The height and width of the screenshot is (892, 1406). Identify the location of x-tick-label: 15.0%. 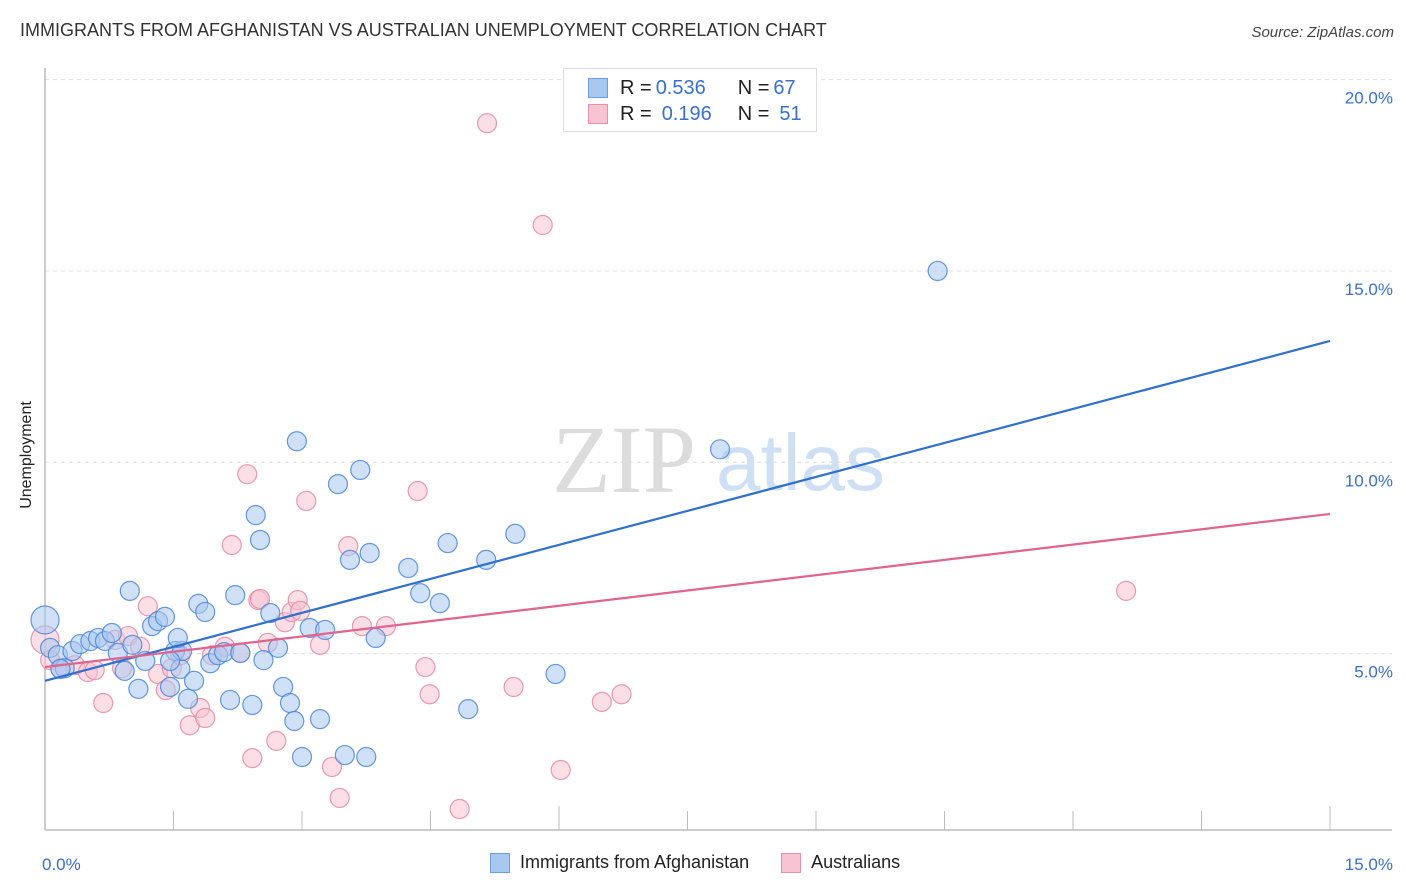
(1369, 864).